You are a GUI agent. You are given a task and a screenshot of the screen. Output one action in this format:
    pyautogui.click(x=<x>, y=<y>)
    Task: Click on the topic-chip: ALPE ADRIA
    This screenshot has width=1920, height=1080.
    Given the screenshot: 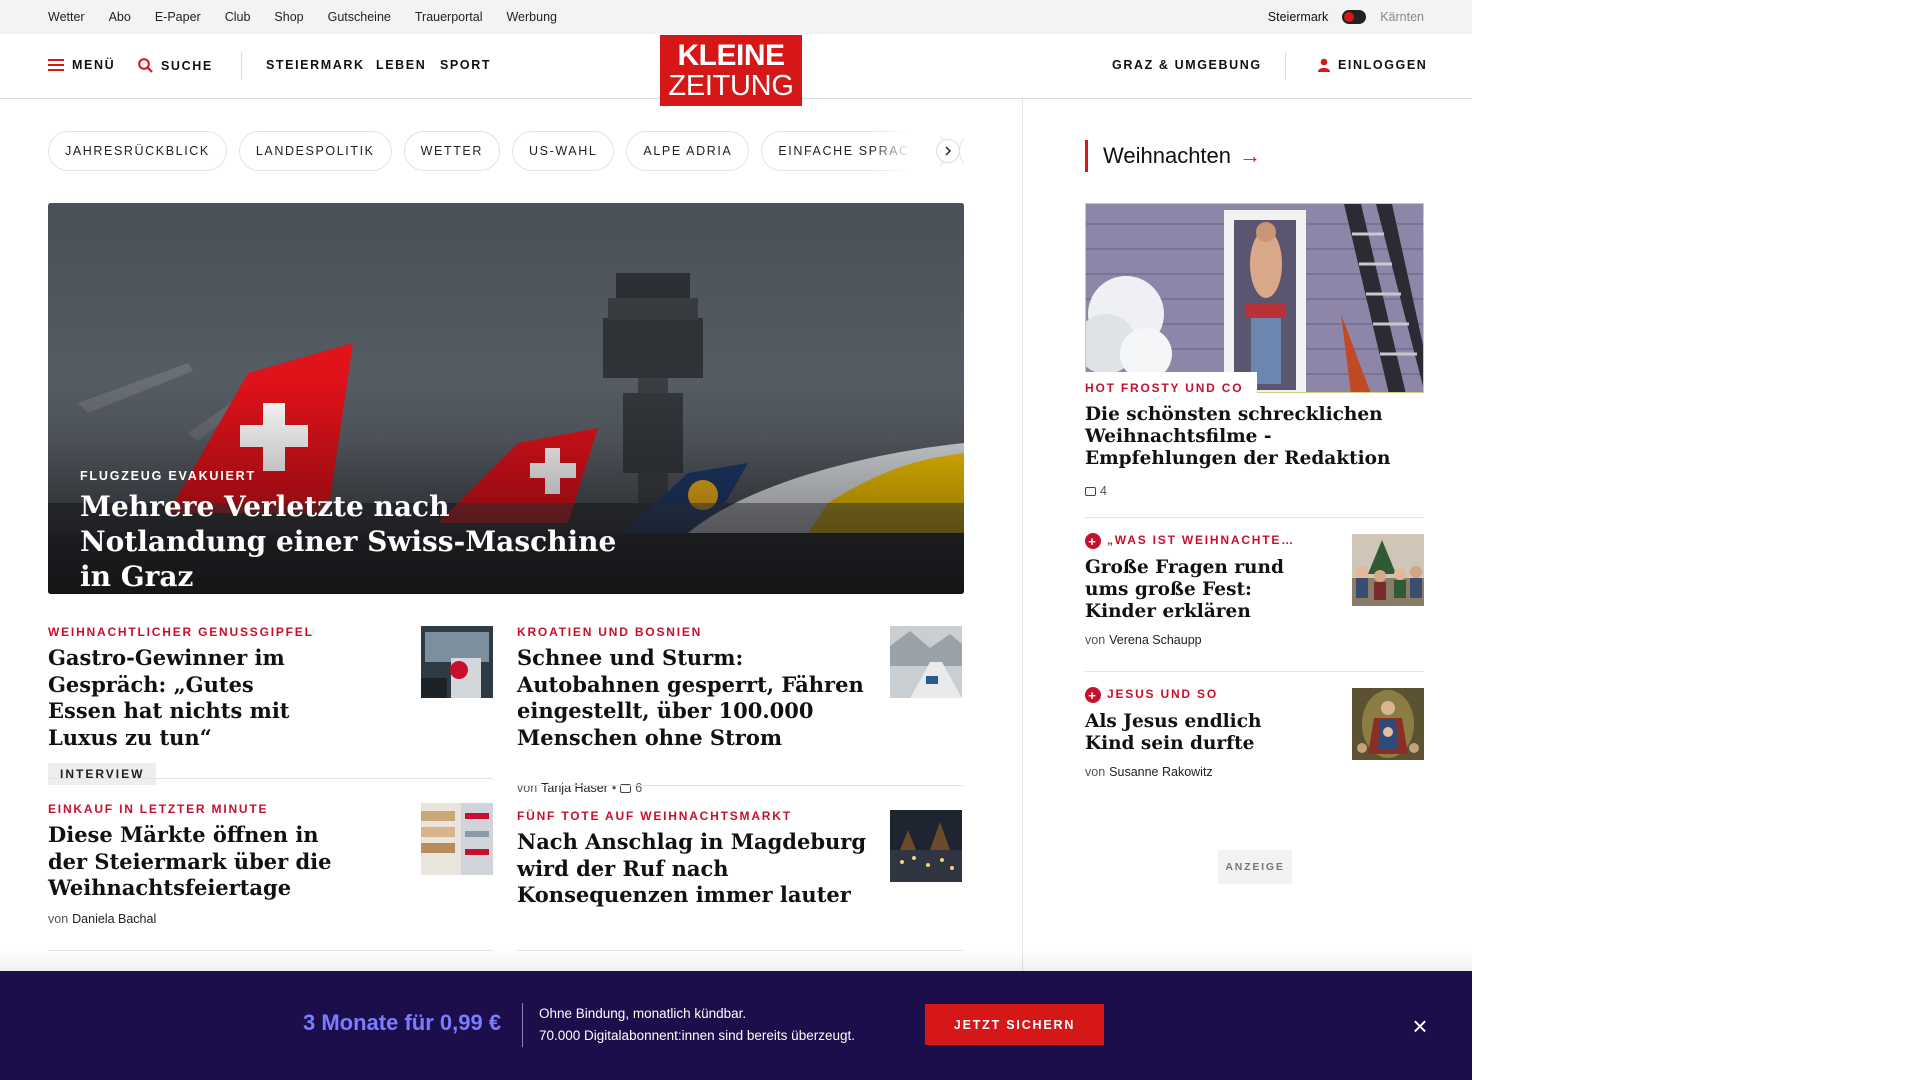 What is the action you would take?
    pyautogui.click(x=688, y=151)
    